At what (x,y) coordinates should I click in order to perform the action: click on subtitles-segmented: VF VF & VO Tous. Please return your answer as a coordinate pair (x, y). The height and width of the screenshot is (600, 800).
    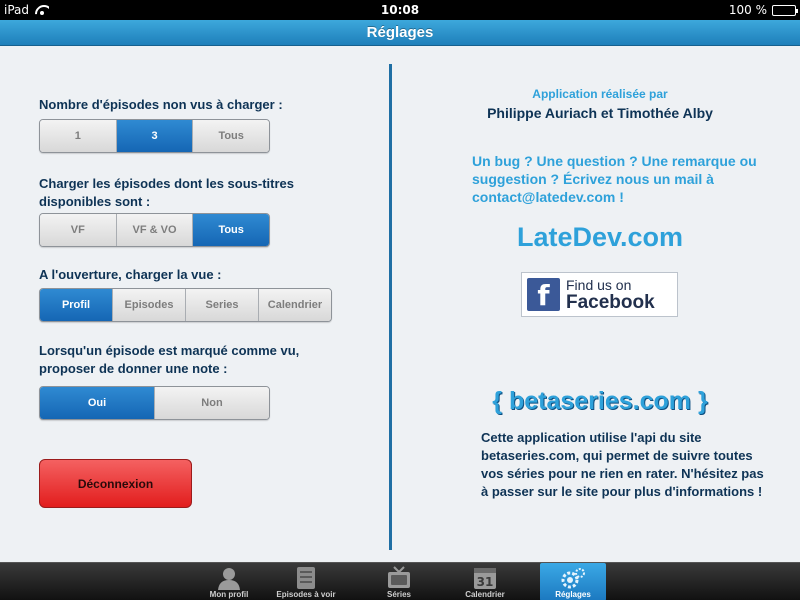
    Looking at the image, I should click on (154, 230).